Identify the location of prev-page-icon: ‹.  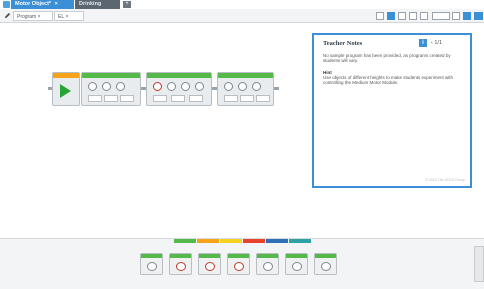
(432, 43).